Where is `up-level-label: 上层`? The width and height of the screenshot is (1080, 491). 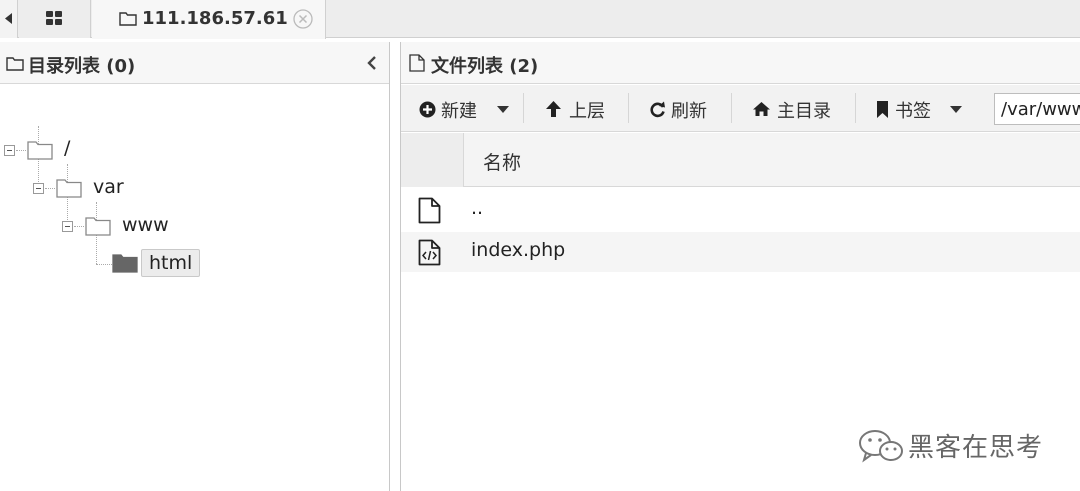
up-level-label: 上层 is located at coordinates (587, 111).